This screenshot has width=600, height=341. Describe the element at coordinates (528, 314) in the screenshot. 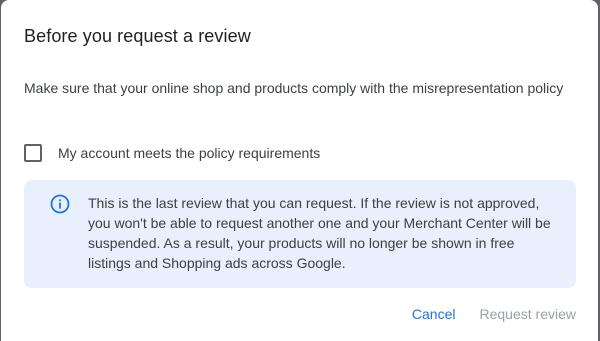

I see `request-review-button: Request review` at that location.